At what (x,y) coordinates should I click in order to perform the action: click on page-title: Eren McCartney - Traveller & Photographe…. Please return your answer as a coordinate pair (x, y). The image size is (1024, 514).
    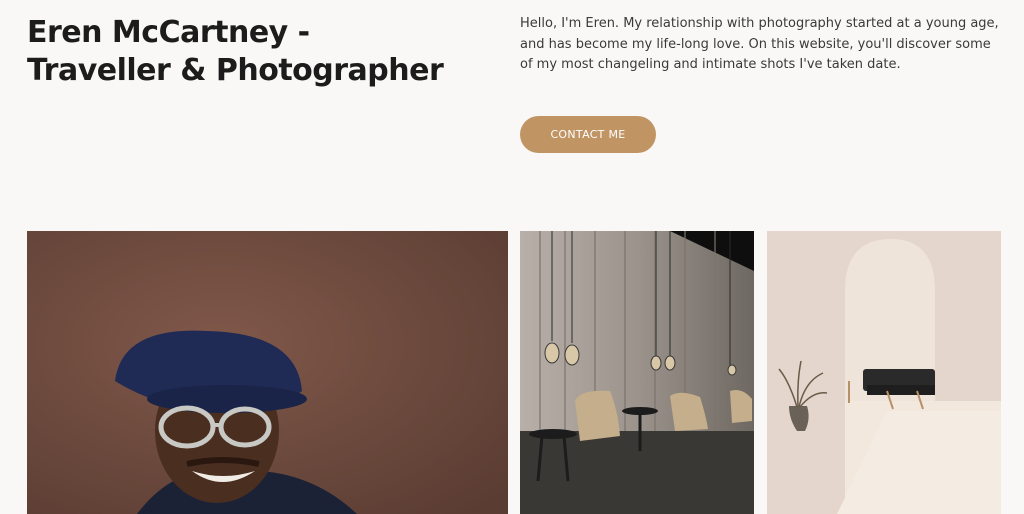
    Looking at the image, I should click on (235, 51).